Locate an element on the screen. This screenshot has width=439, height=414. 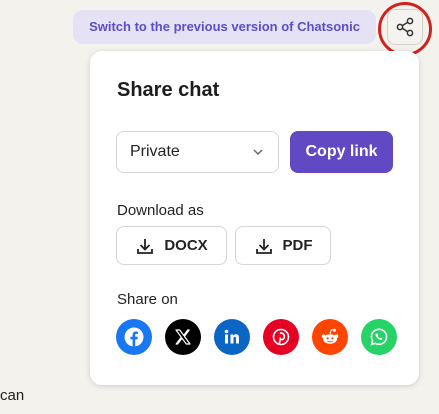
chevron-down-icon is located at coordinates (258, 152).